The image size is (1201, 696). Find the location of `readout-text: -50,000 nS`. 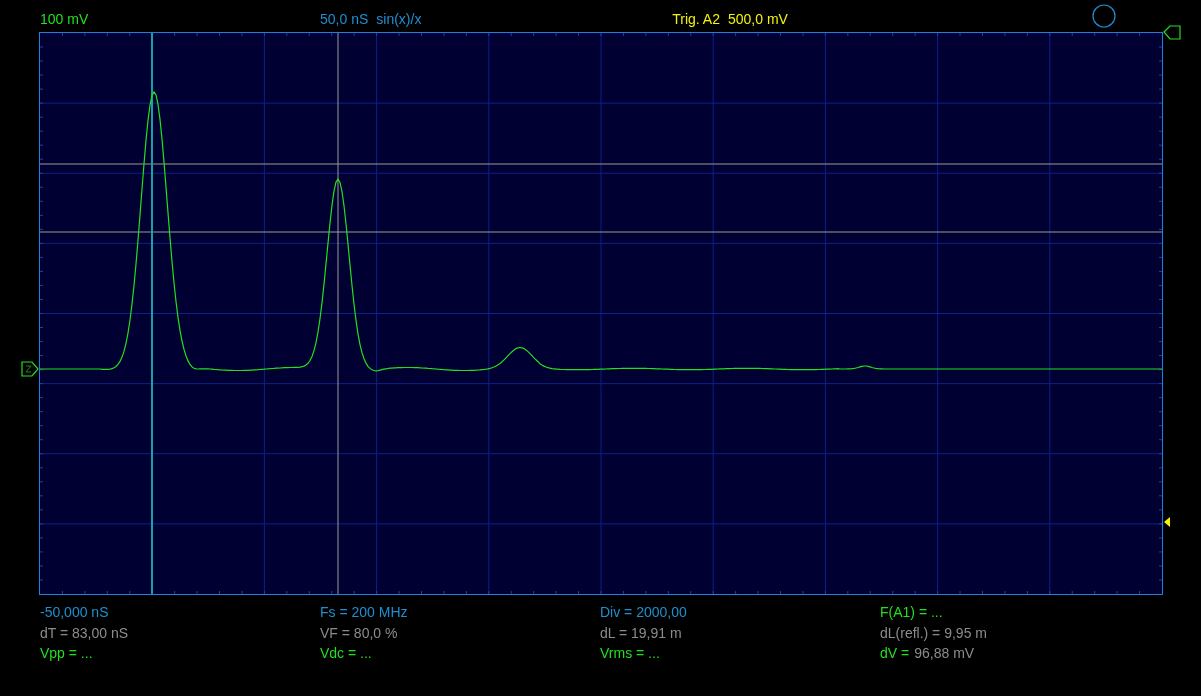

readout-text: -50,000 nS is located at coordinates (74, 612).